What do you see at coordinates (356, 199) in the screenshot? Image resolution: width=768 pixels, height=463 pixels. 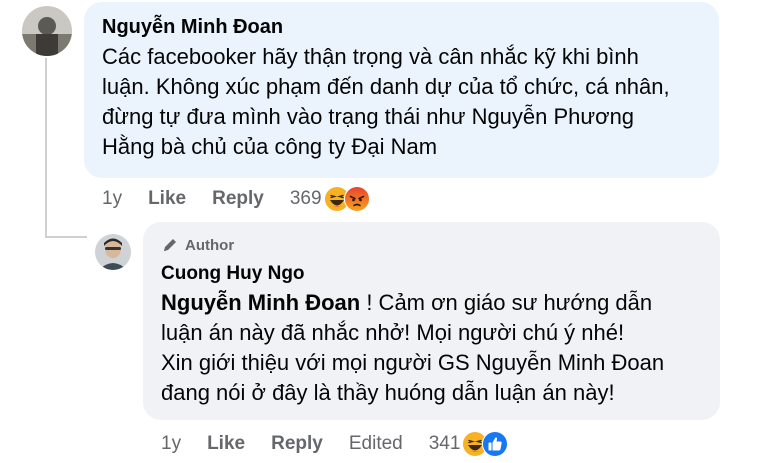 I see `angry-icon` at bounding box center [356, 199].